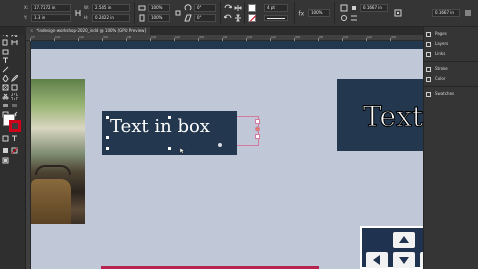  What do you see at coordinates (252, 8) in the screenshot?
I see `fill-swatch` at bounding box center [252, 8].